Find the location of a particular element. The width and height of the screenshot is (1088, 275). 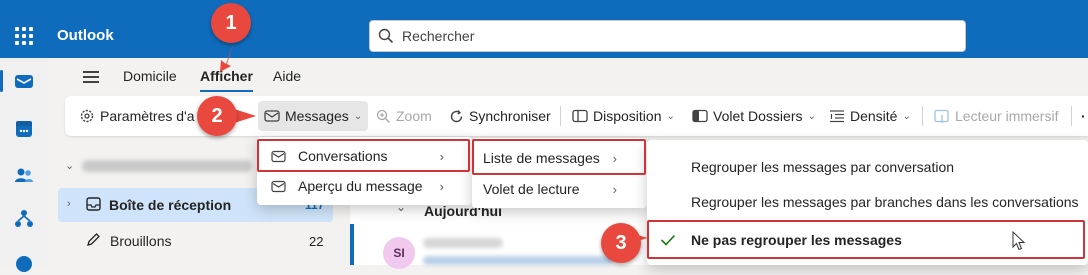

folder-pane-icon is located at coordinates (700, 116).